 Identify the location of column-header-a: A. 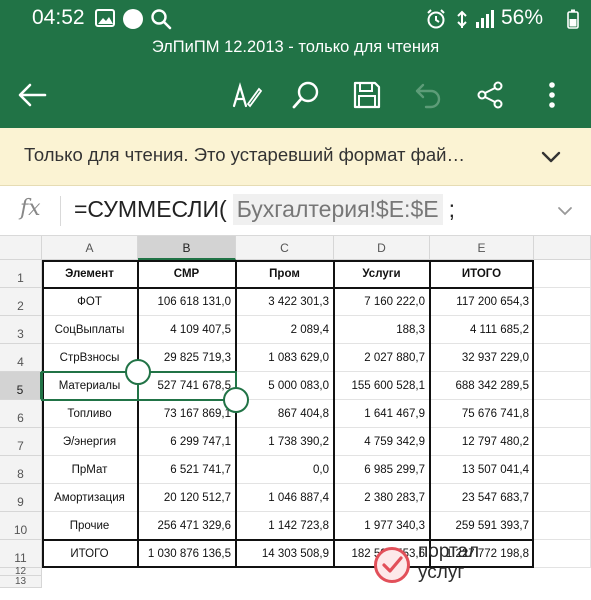
(90, 248).